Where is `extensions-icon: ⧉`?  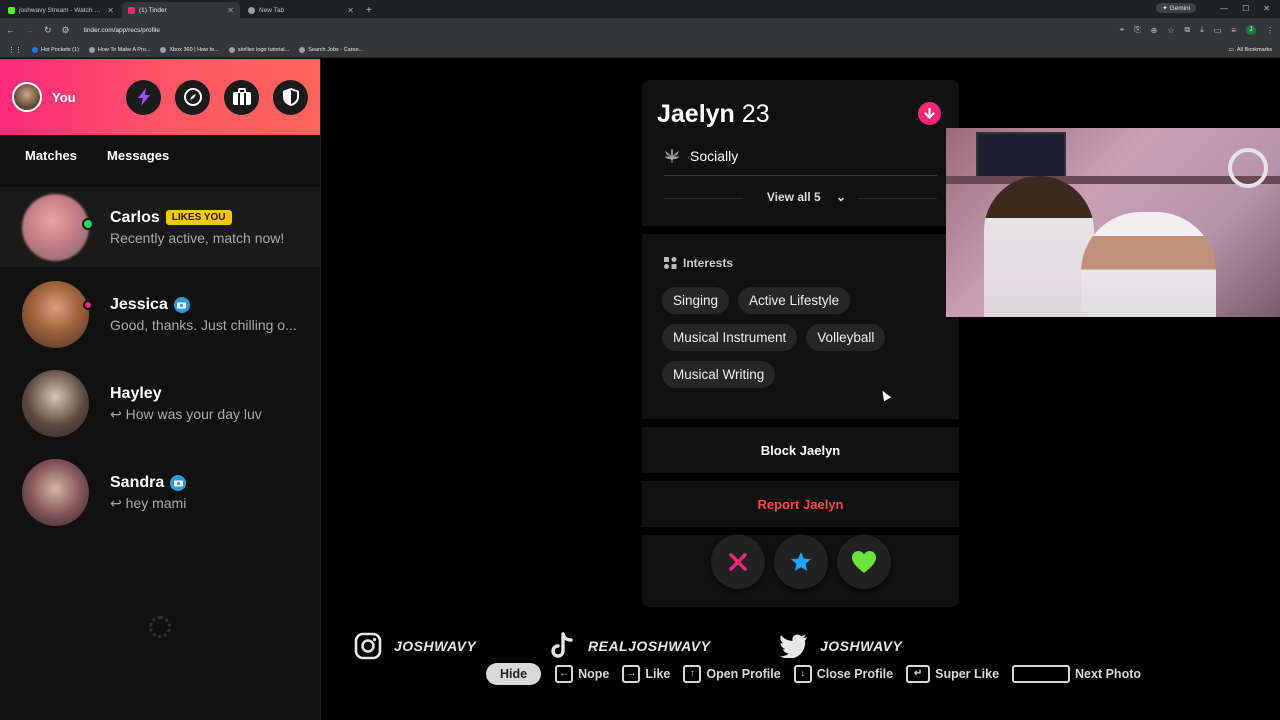
extensions-icon: ⧉ is located at coordinates (1188, 30).